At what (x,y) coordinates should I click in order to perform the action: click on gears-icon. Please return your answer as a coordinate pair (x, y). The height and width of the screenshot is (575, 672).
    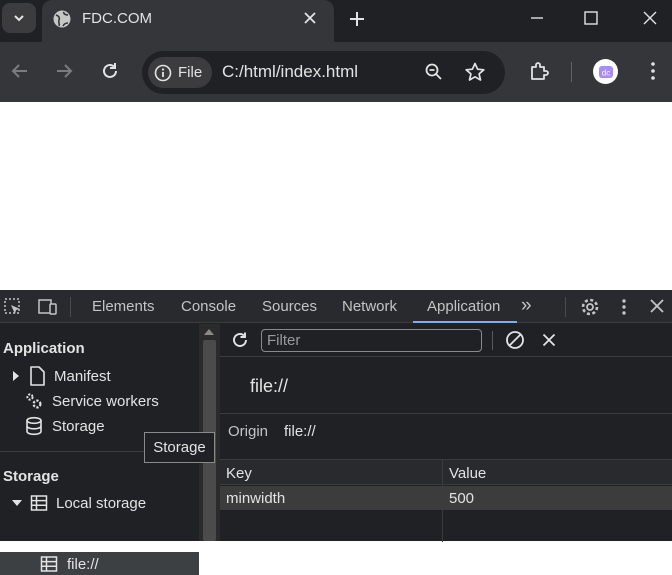
    Looking at the image, I should click on (34, 401).